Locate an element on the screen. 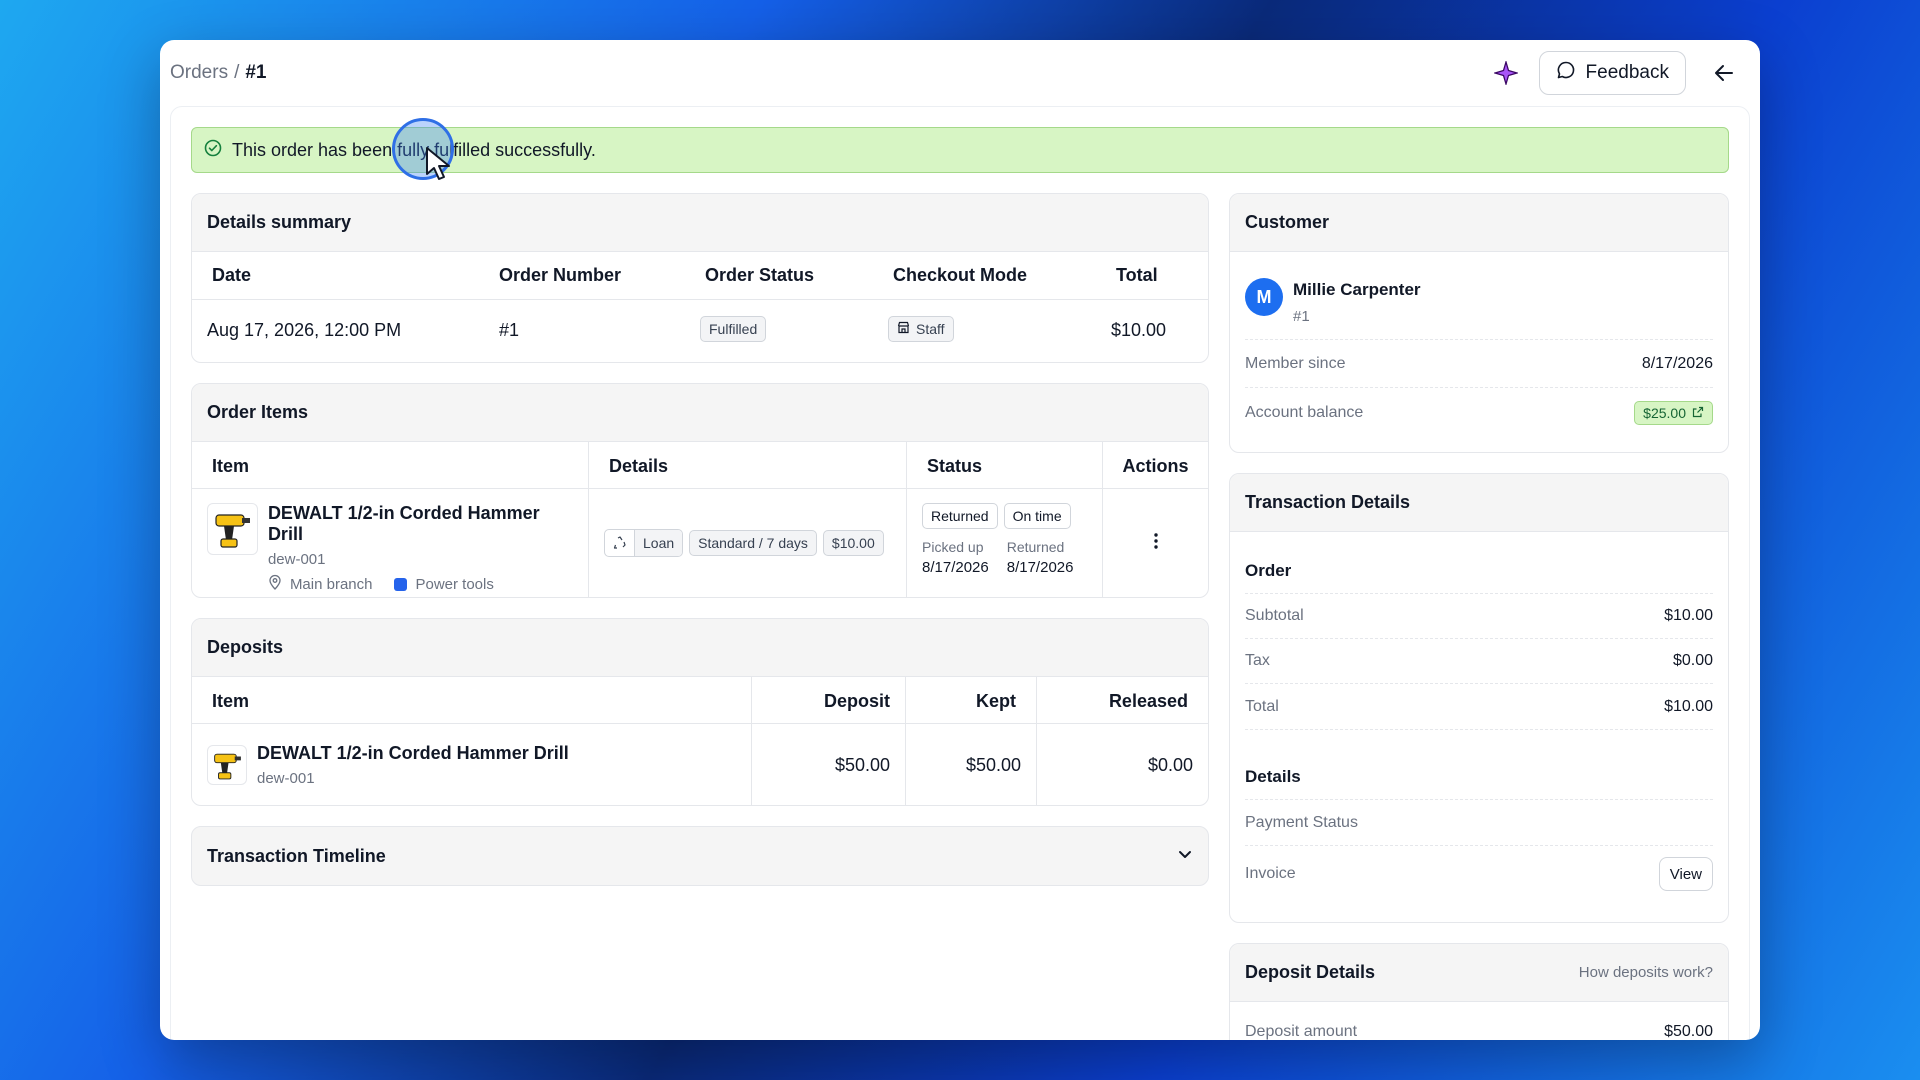 The height and width of the screenshot is (1080, 1920). more-actions-icon is located at coordinates (1156, 543).